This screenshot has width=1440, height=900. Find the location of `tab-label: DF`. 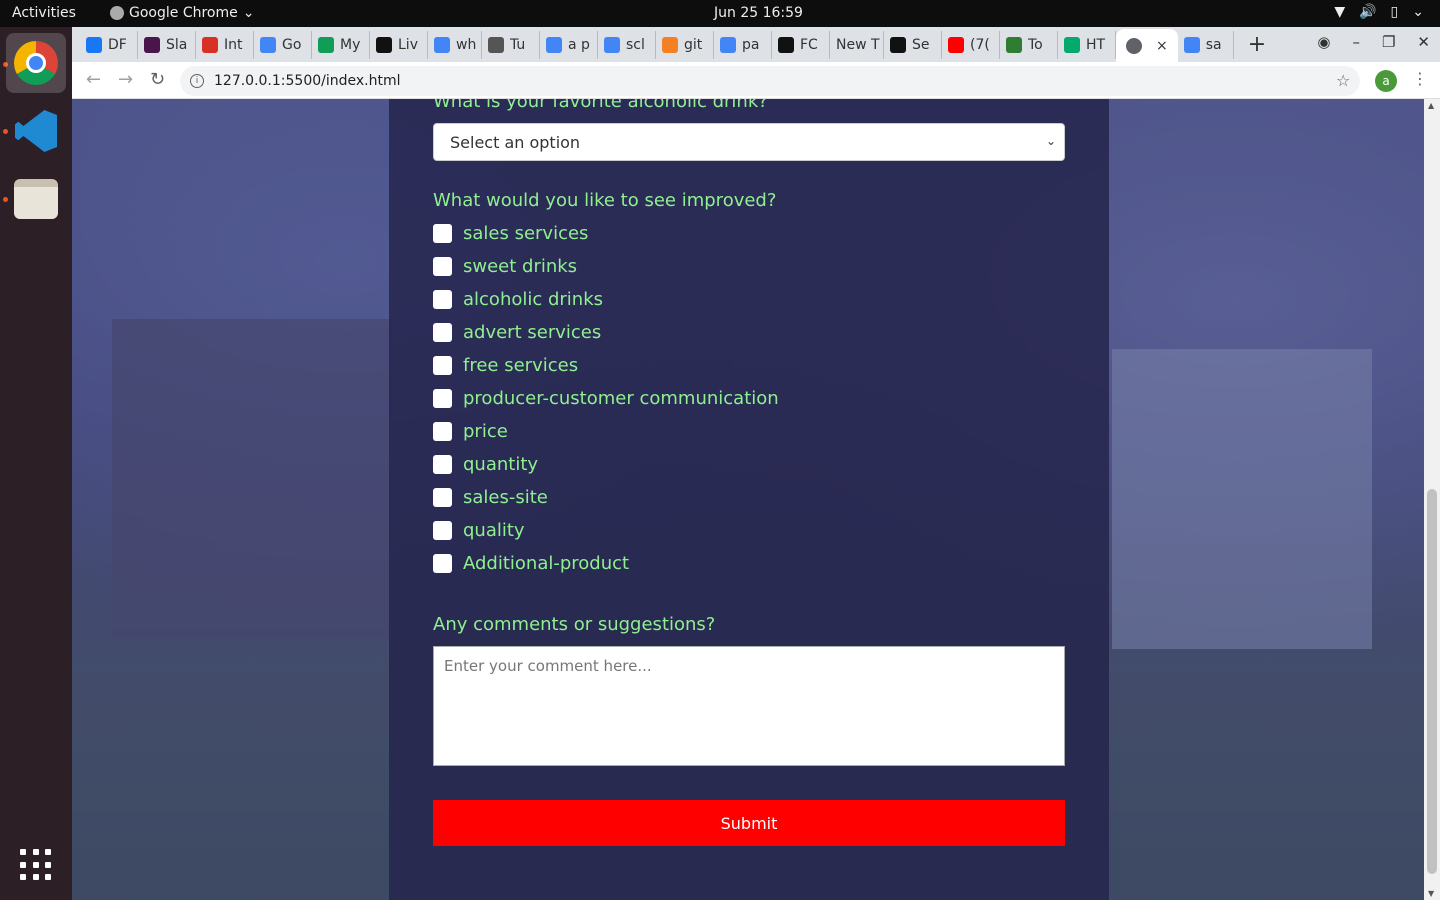

tab-label: DF is located at coordinates (117, 44).